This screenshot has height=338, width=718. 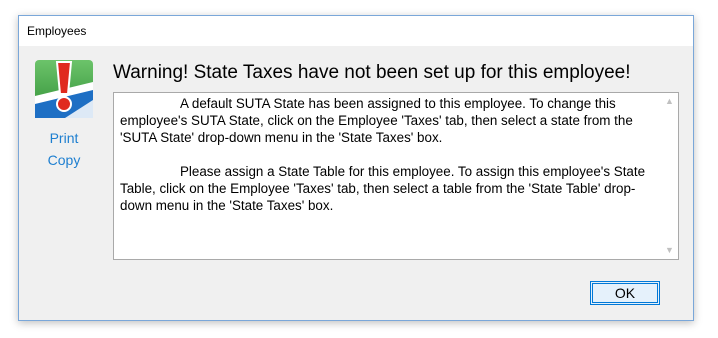 I want to click on copy-link: Copy, so click(x=64, y=160).